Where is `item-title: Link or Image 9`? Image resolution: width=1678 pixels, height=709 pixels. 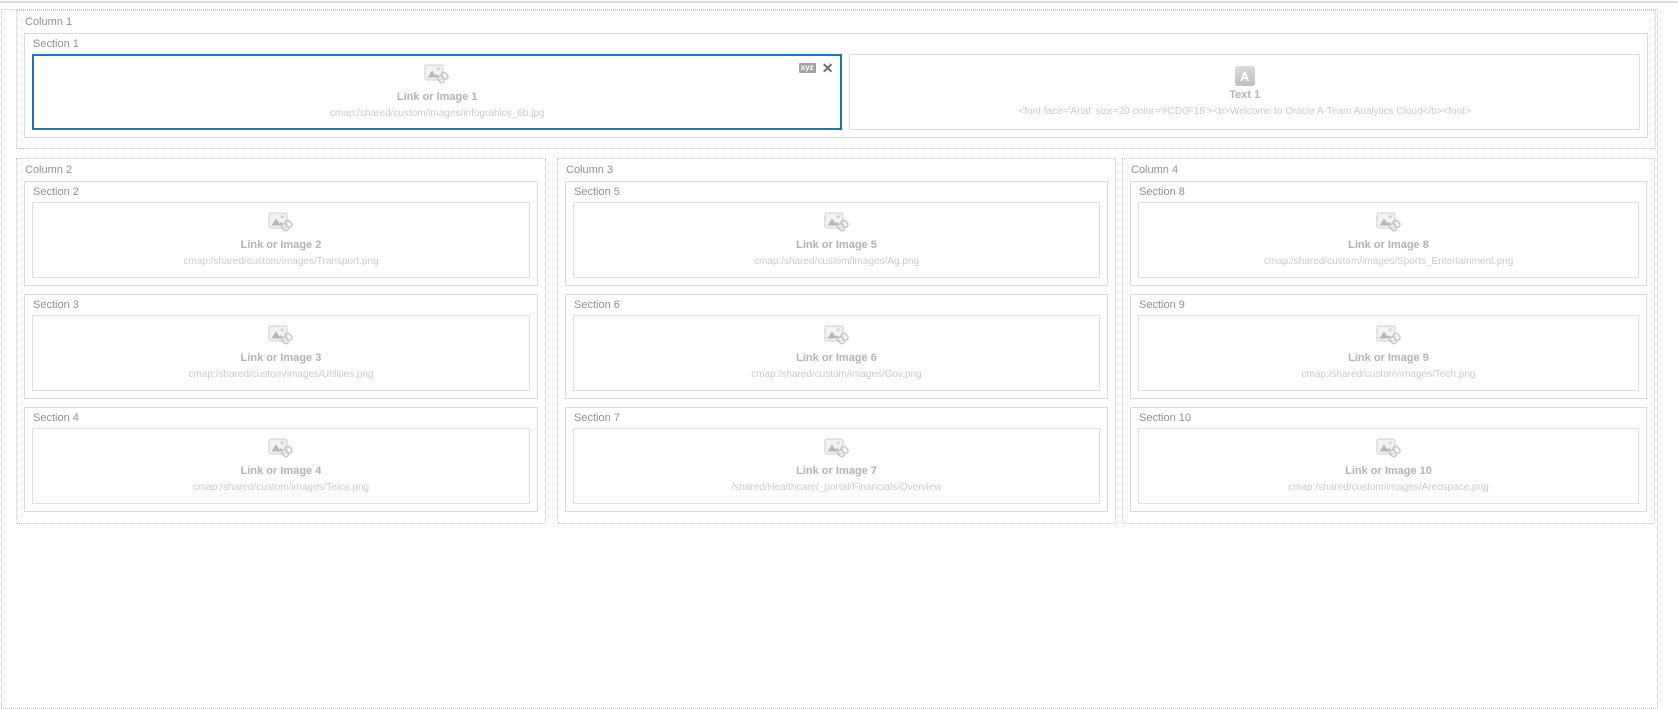
item-title: Link or Image 9 is located at coordinates (1388, 358).